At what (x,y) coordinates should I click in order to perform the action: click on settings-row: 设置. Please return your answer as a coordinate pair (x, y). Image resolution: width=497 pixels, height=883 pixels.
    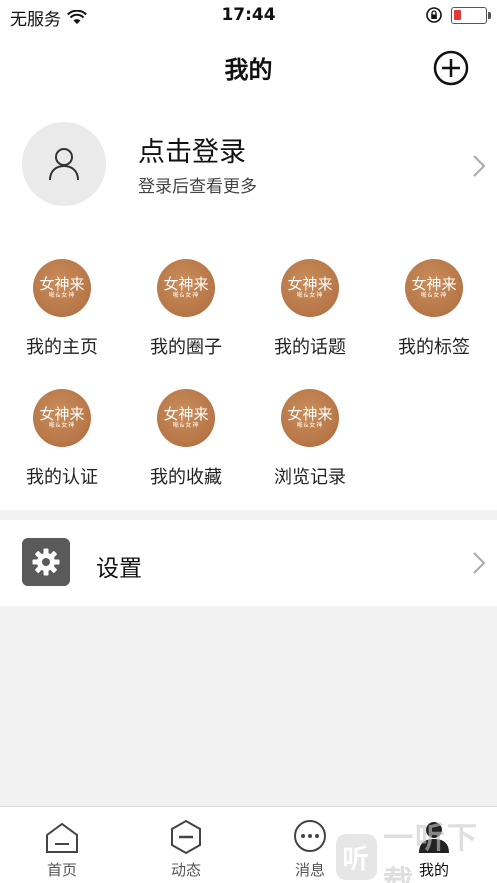
    Looking at the image, I should click on (248, 563).